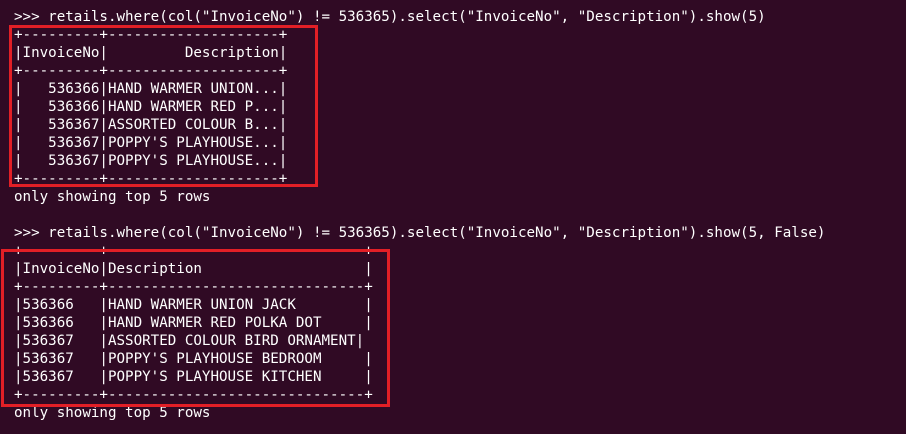  What do you see at coordinates (112, 197) in the screenshot?
I see `output-footer-1: only showing top 5 rows` at bounding box center [112, 197].